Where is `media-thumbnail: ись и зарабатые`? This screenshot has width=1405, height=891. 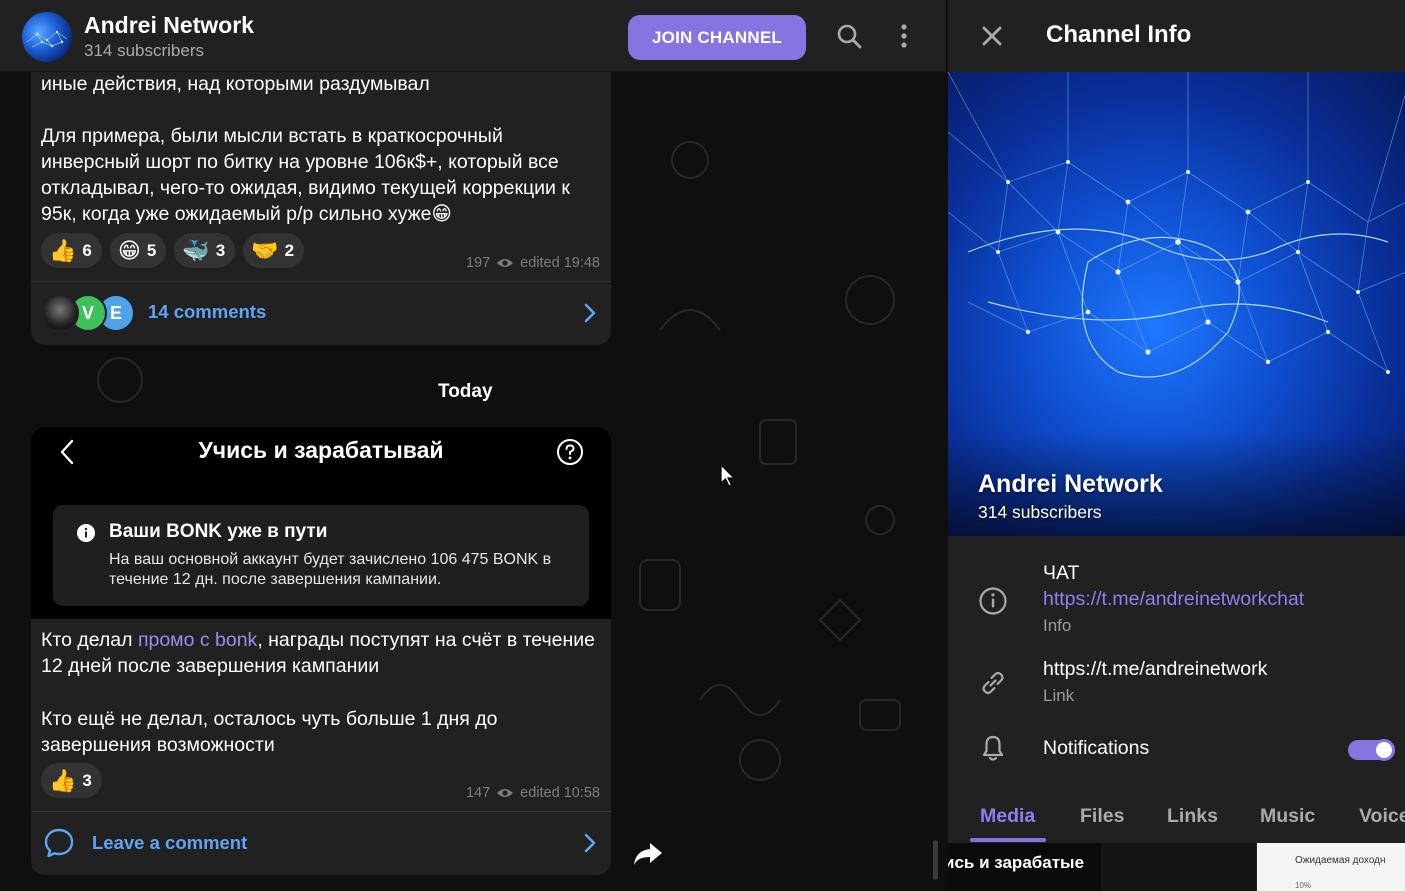 media-thumbnail: ись и зарабатые is located at coordinates (1024, 867).